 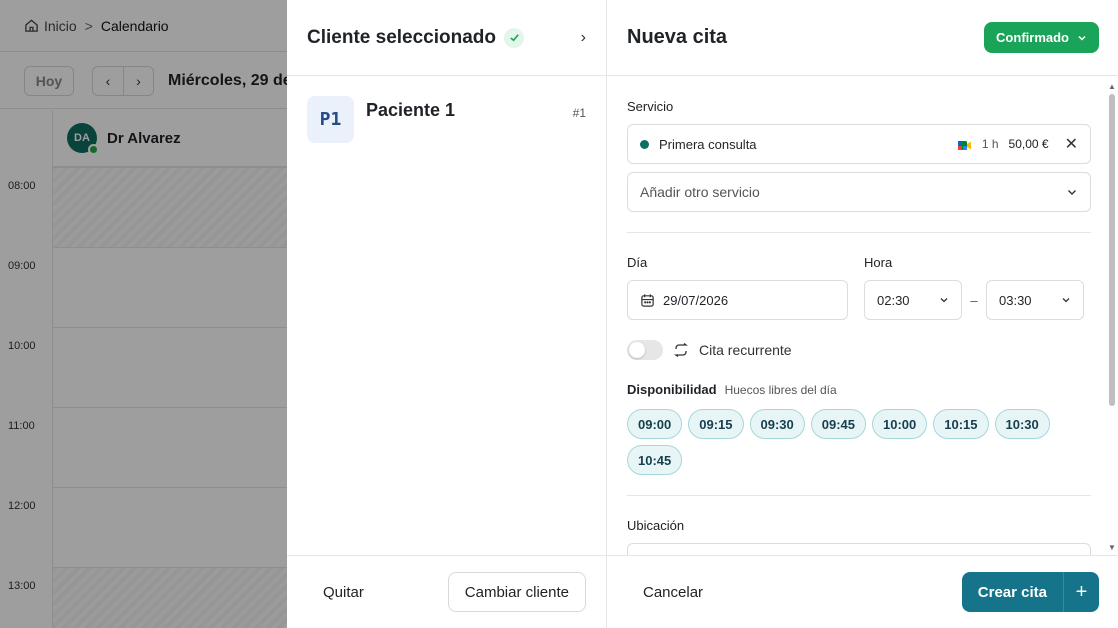 What do you see at coordinates (961, 424) in the screenshot?
I see `time-slot-button: 10:15` at bounding box center [961, 424].